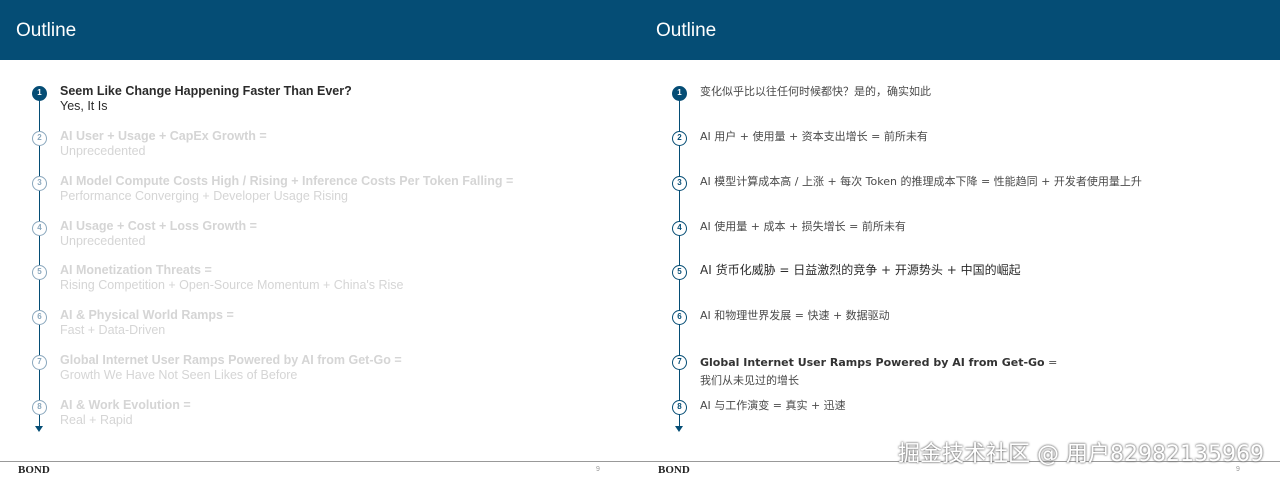 Image resolution: width=1280 pixels, height=480 pixels. I want to click on outline-text: 变化似乎比以往任何时候都快？是的，确实如此, so click(980, 91).